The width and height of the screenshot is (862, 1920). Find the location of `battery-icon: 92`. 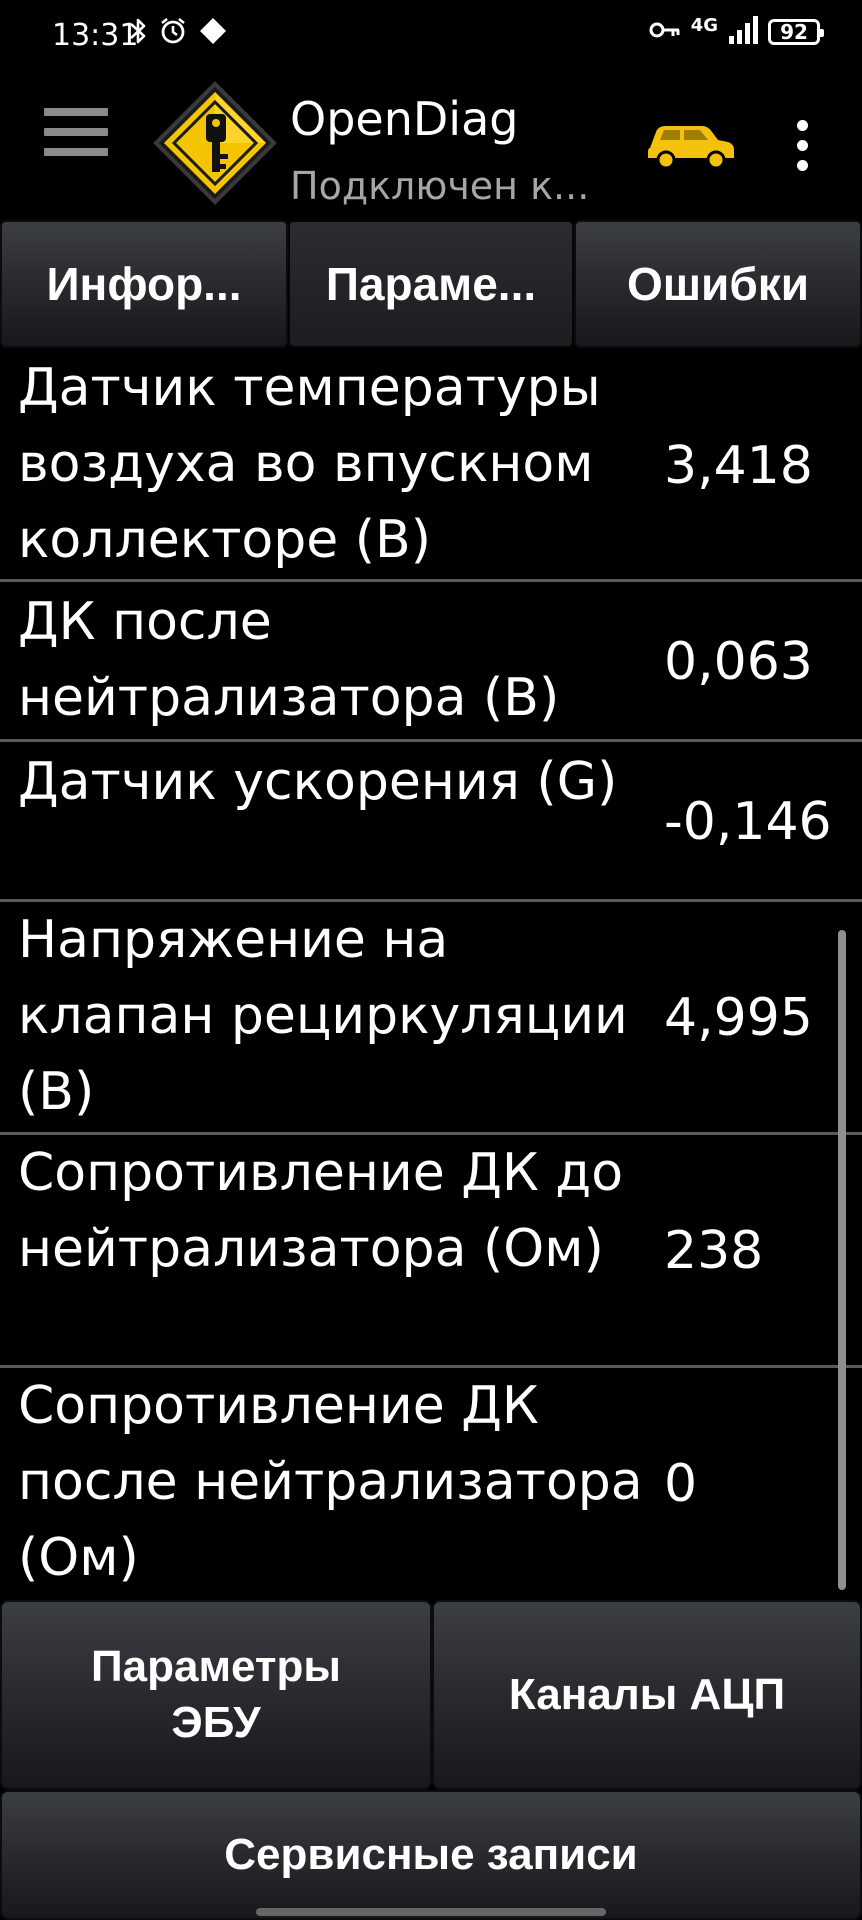

battery-icon: 92 is located at coordinates (796, 32).